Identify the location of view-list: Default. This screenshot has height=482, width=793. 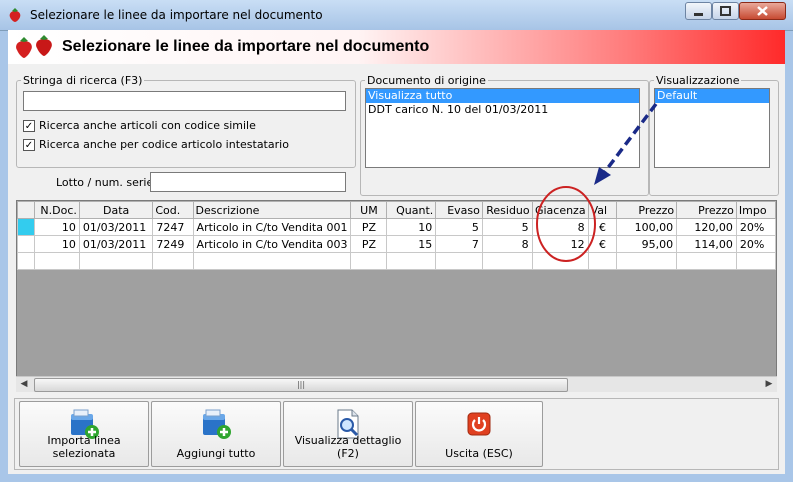
(712, 128).